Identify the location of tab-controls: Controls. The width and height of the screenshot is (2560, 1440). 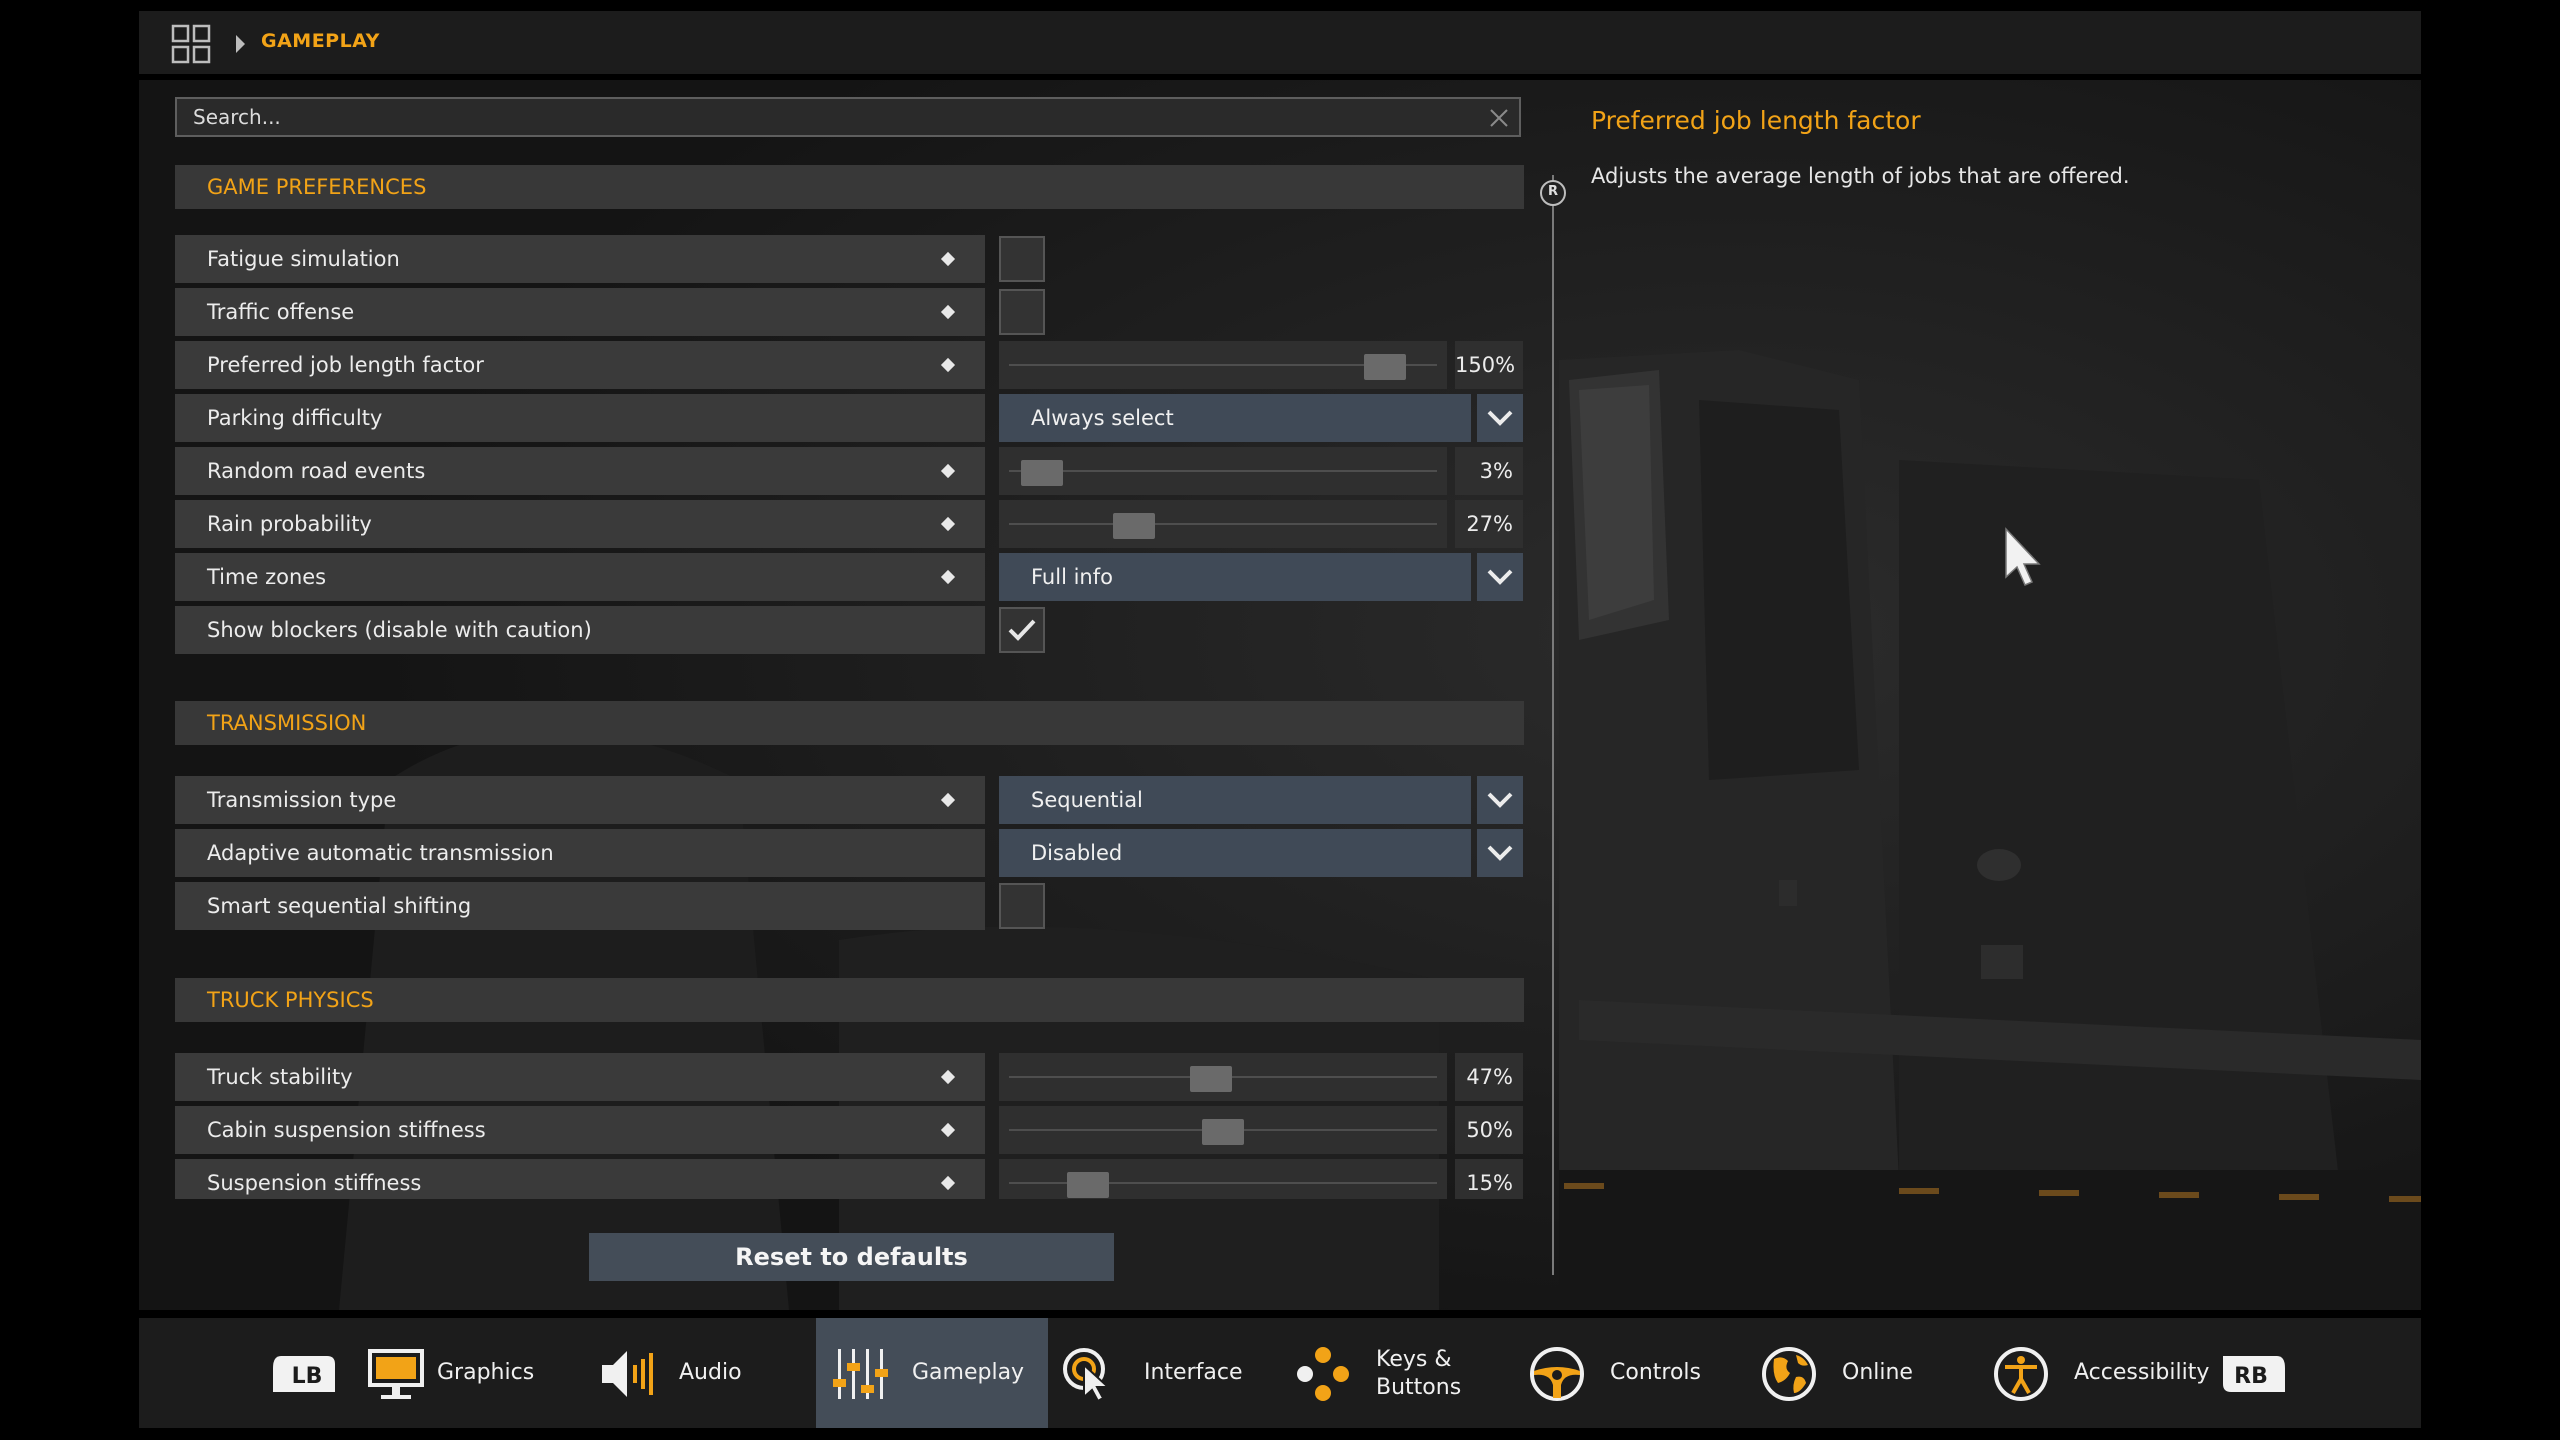
(1628, 1373).